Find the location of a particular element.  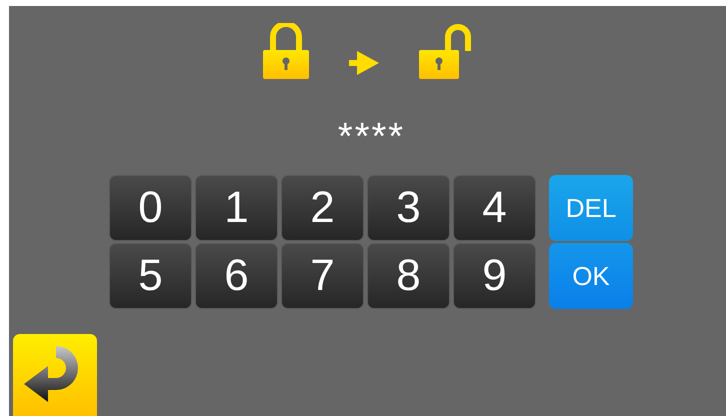

digit-key: 7 is located at coordinates (322, 276).